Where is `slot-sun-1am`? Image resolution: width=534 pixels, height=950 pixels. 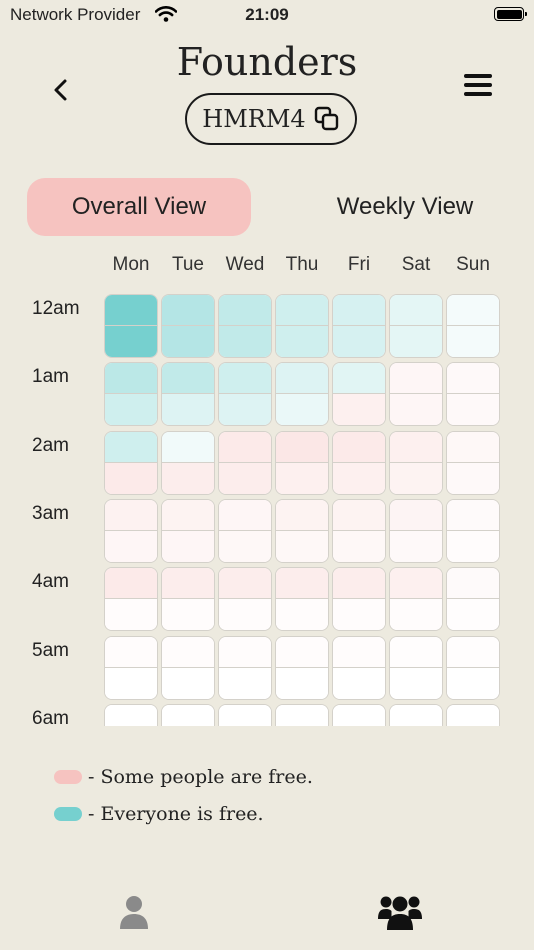 slot-sun-1am is located at coordinates (473, 394).